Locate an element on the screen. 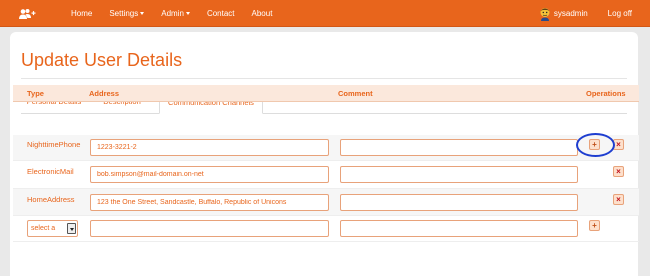 The image size is (650, 276). new-entry-row: select a + is located at coordinates (326, 229).